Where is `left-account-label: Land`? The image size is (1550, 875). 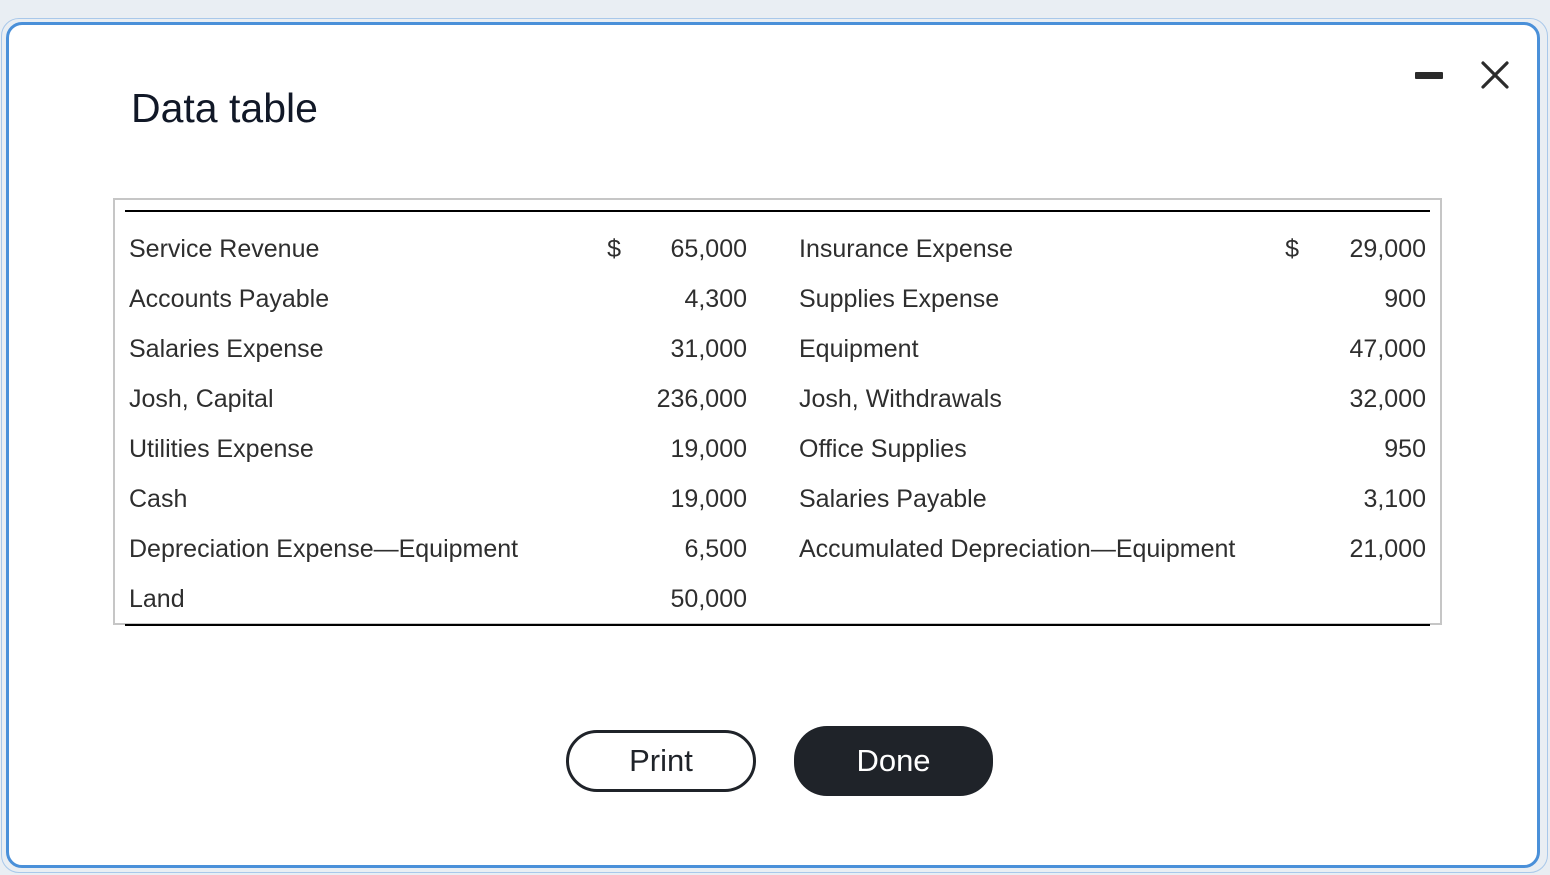 left-account-label: Land is located at coordinates (157, 598).